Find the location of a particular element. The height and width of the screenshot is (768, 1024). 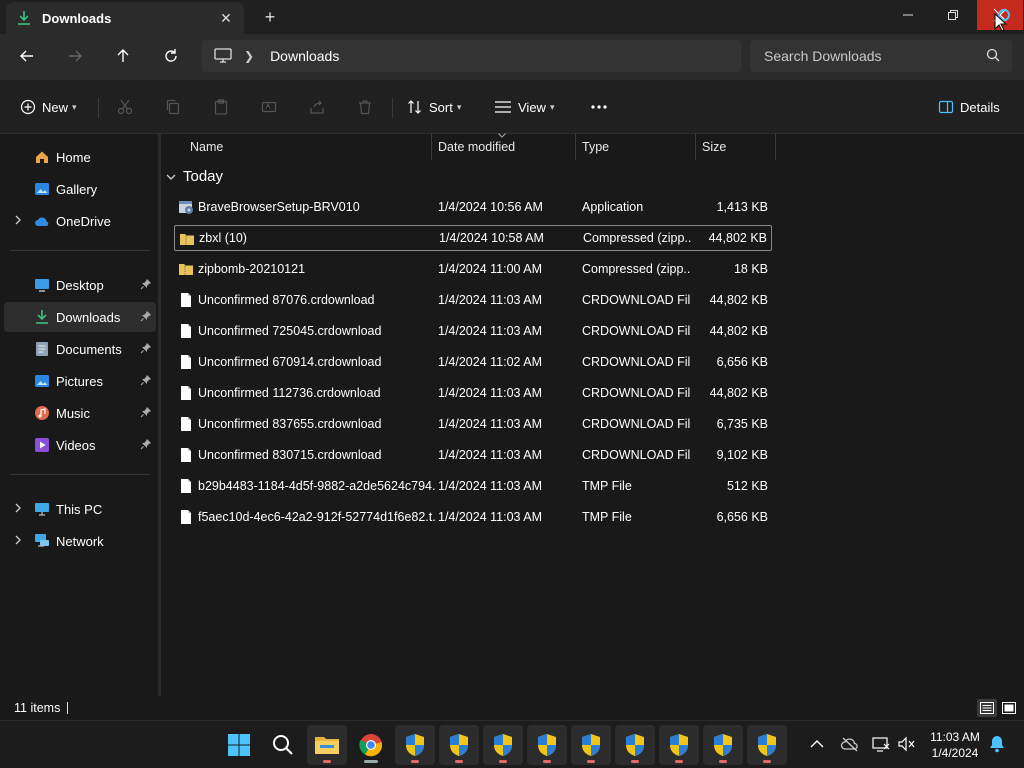

cut-button is located at coordinates (125, 107).